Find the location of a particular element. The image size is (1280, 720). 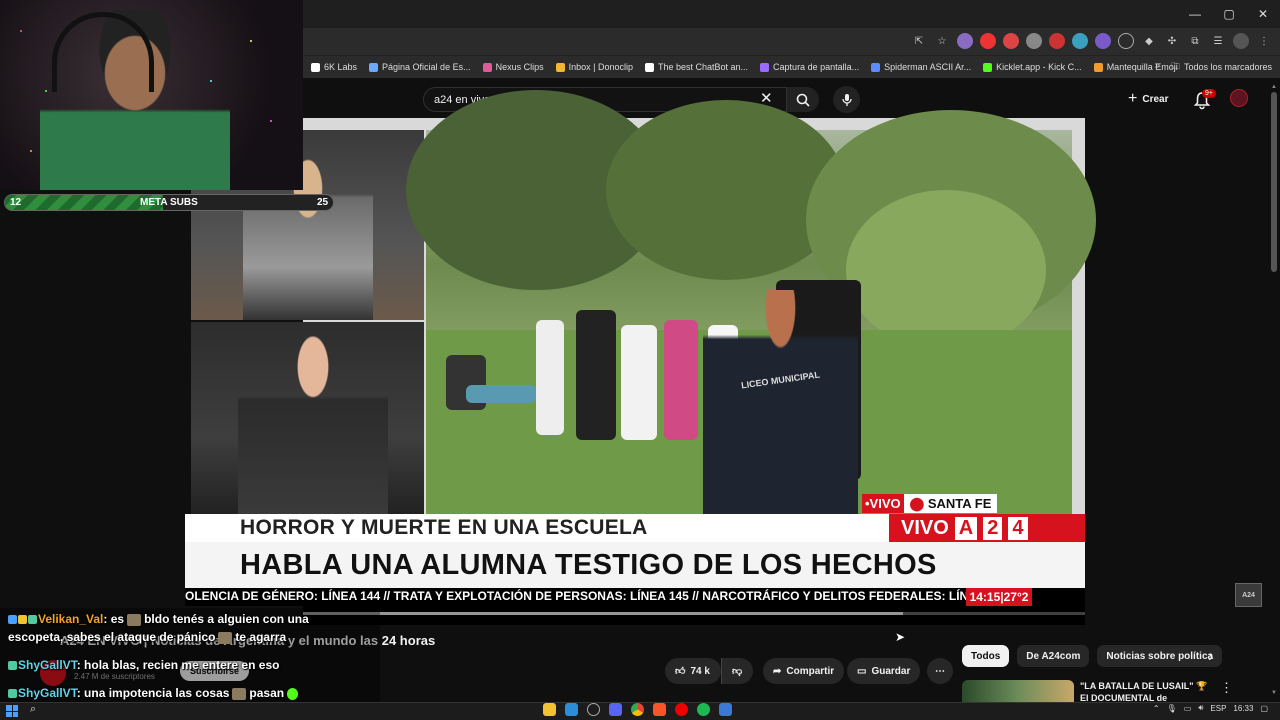

shirt-text: LICEO MUNICIPAL is located at coordinates (780, 380).